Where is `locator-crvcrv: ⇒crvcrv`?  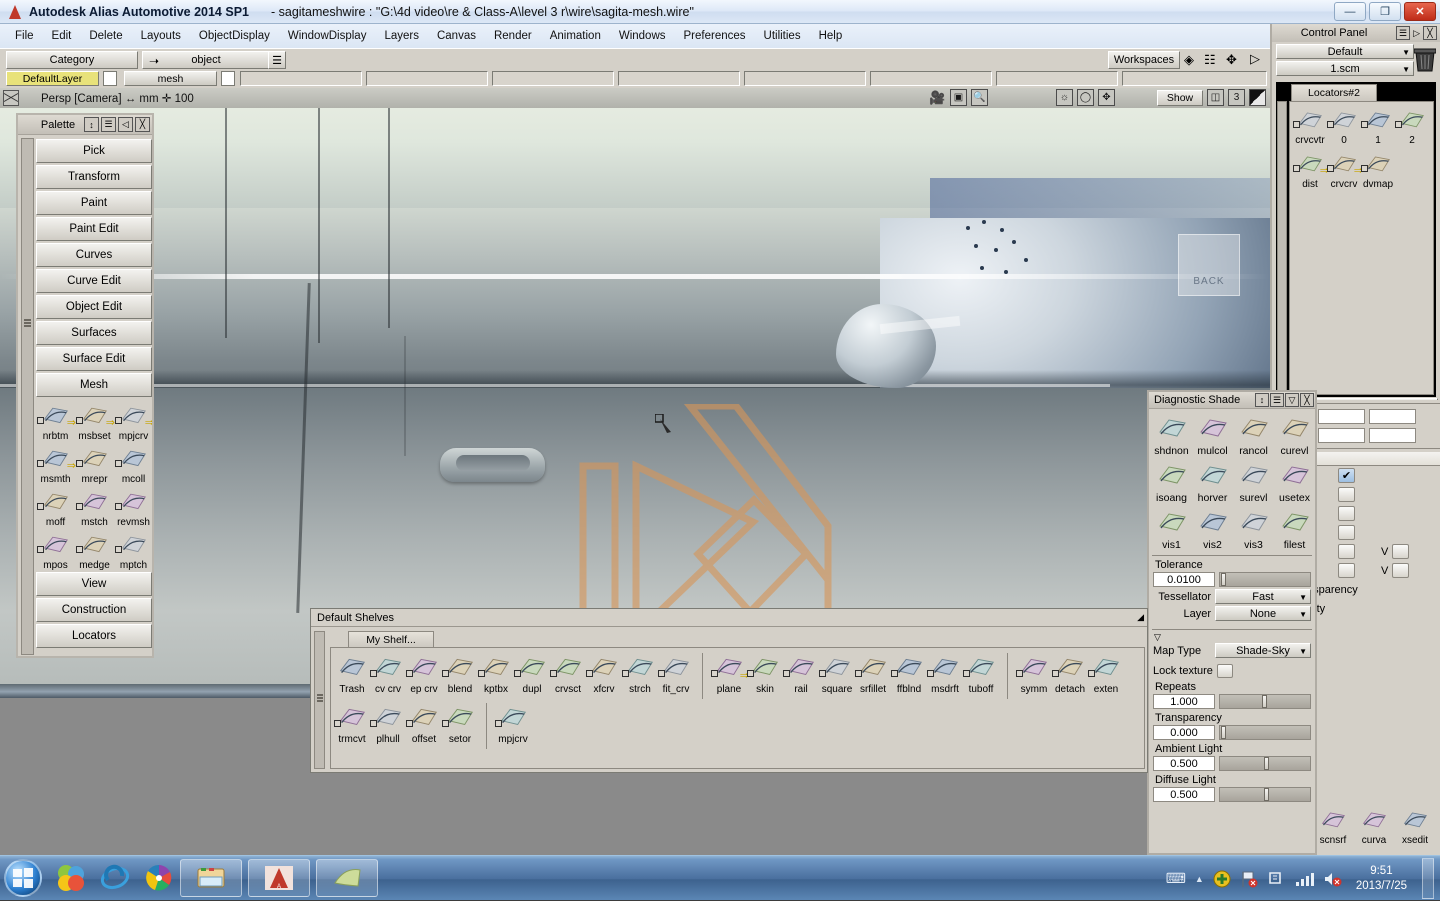
locator-crvcrv: ⇒crvcrv is located at coordinates (1344, 170).